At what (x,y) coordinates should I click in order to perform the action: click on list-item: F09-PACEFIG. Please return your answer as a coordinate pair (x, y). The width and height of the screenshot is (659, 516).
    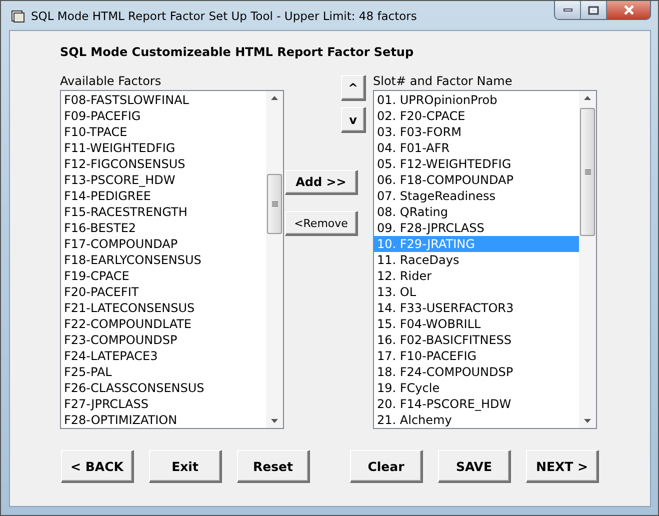
    Looking at the image, I should click on (163, 116).